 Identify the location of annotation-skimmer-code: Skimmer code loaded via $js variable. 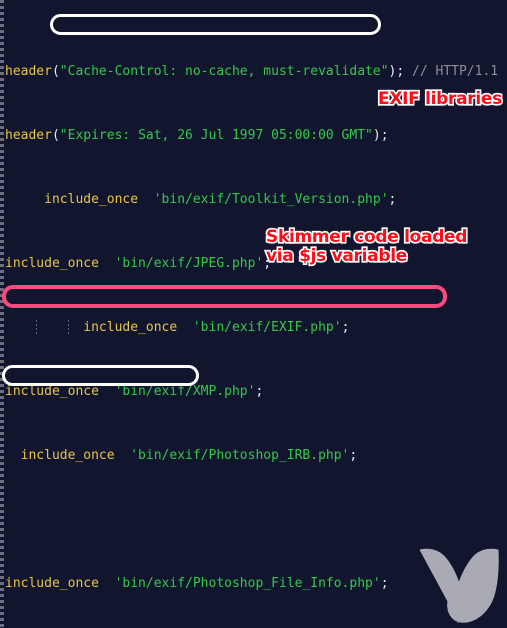
(366, 246).